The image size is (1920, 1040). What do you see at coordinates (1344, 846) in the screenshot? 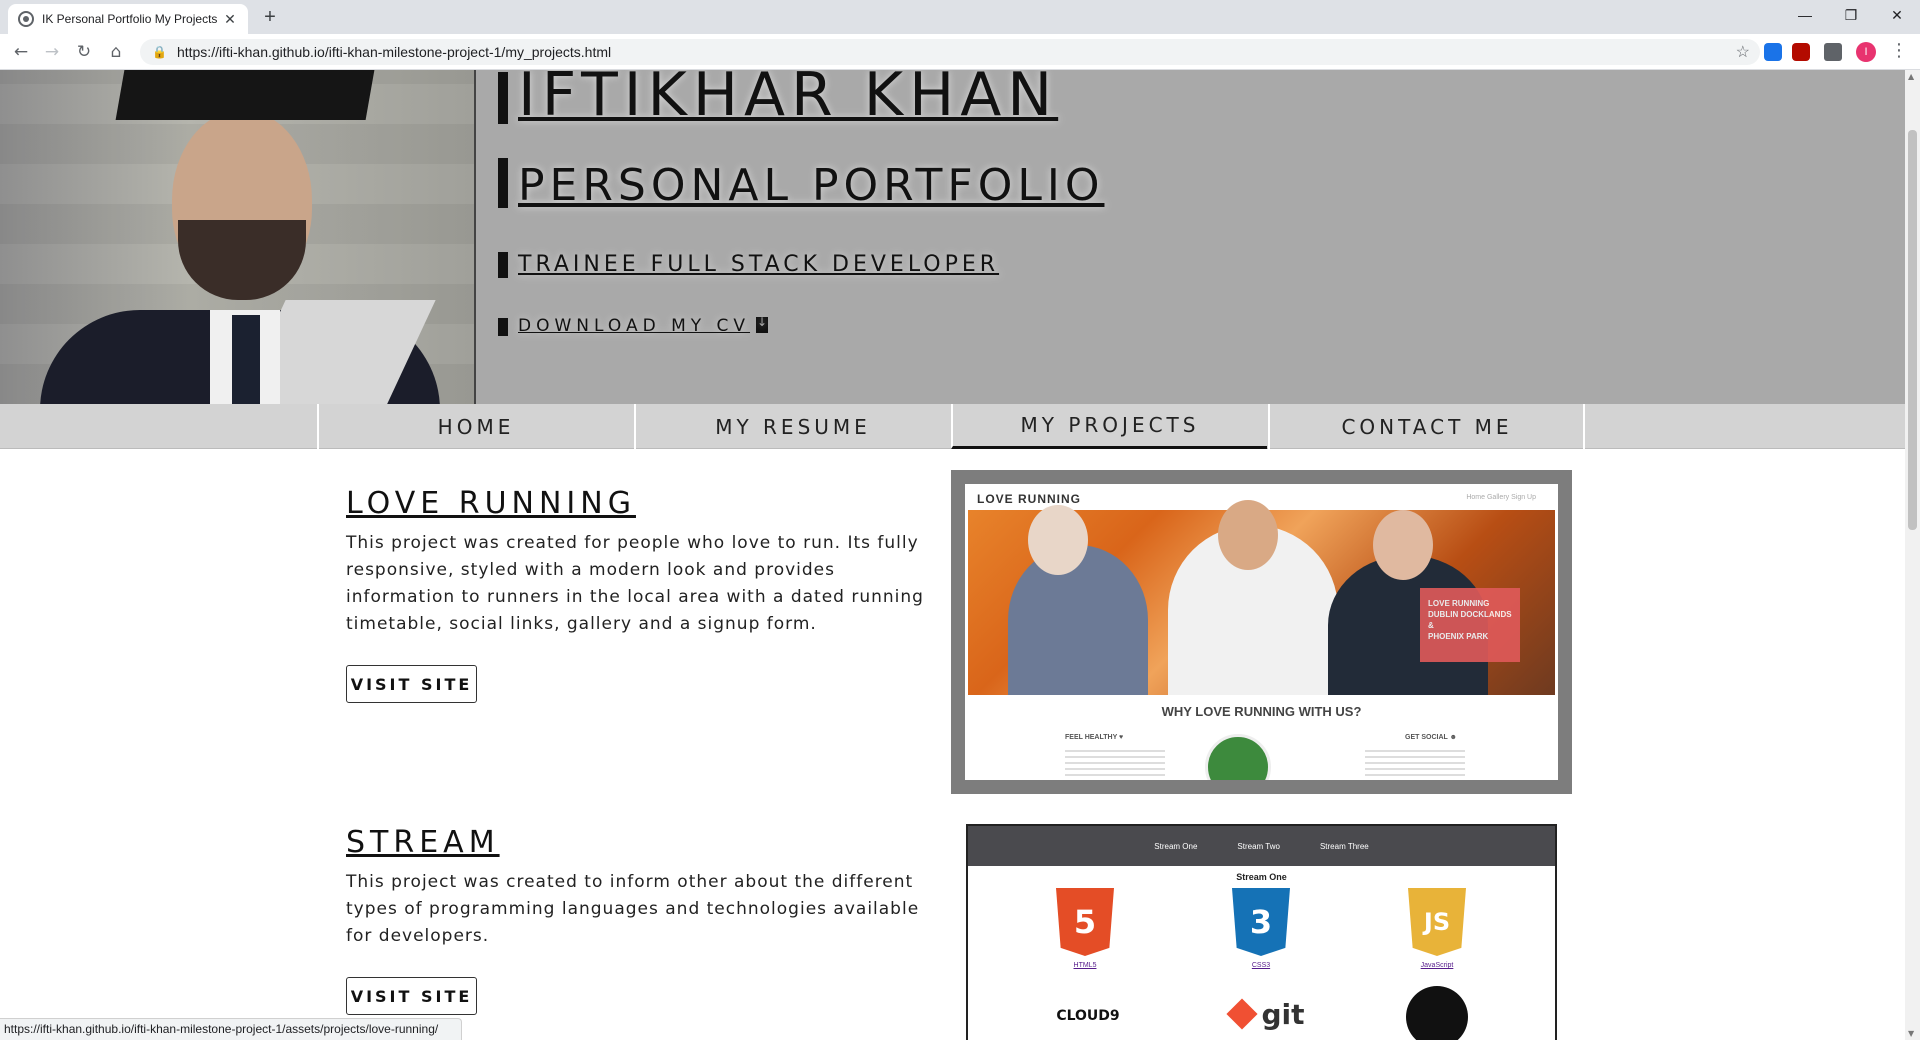
I see `screenshot-nav-item: Stream Three` at bounding box center [1344, 846].